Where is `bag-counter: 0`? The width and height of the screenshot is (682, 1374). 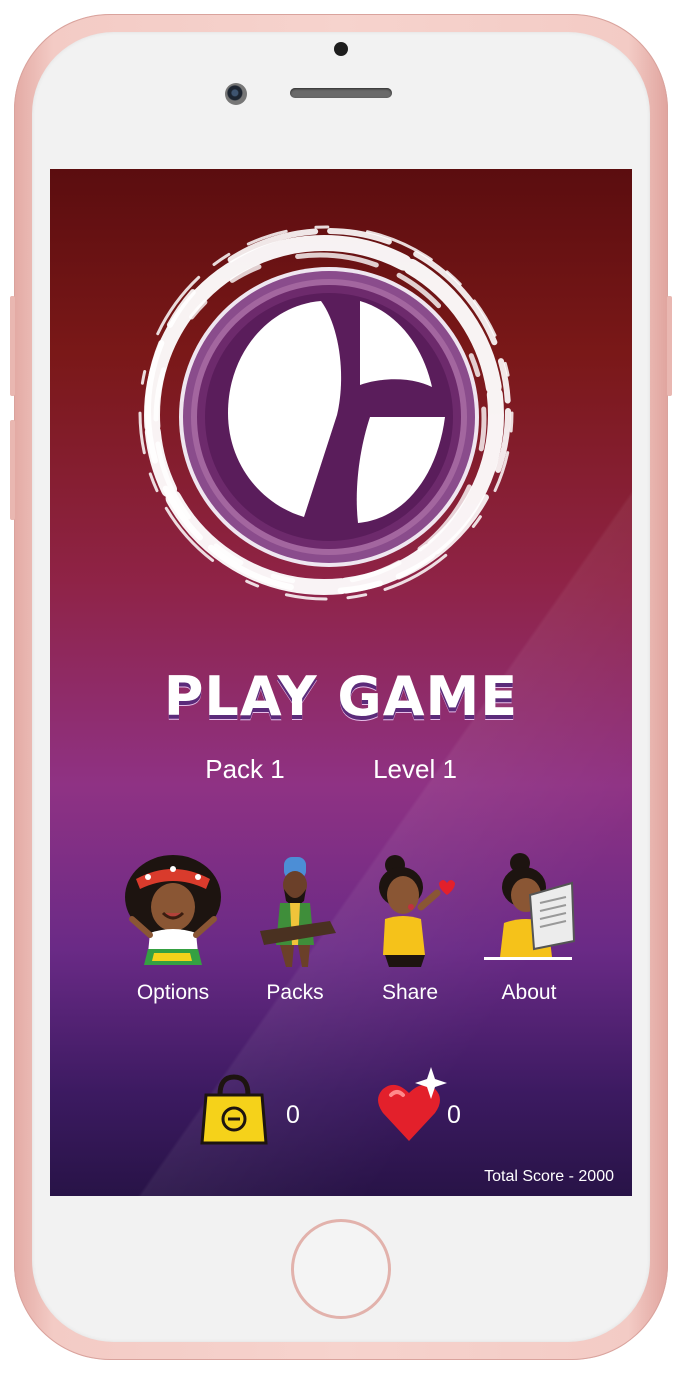 bag-counter: 0 is located at coordinates (260, 1107).